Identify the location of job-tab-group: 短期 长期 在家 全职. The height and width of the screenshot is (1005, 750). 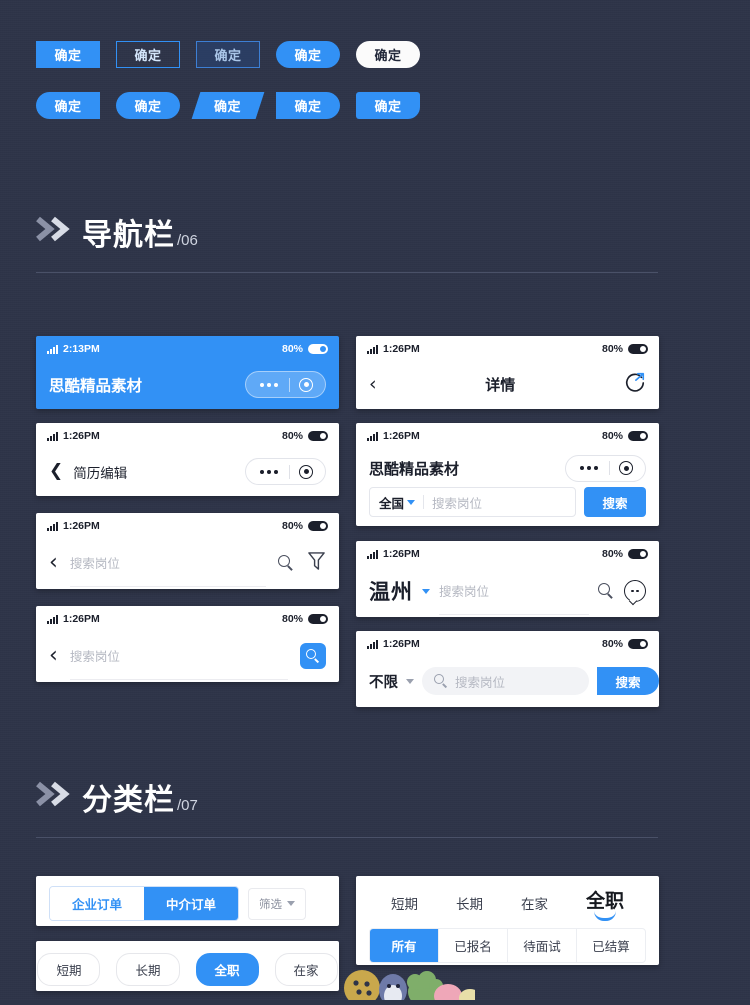
(507, 900).